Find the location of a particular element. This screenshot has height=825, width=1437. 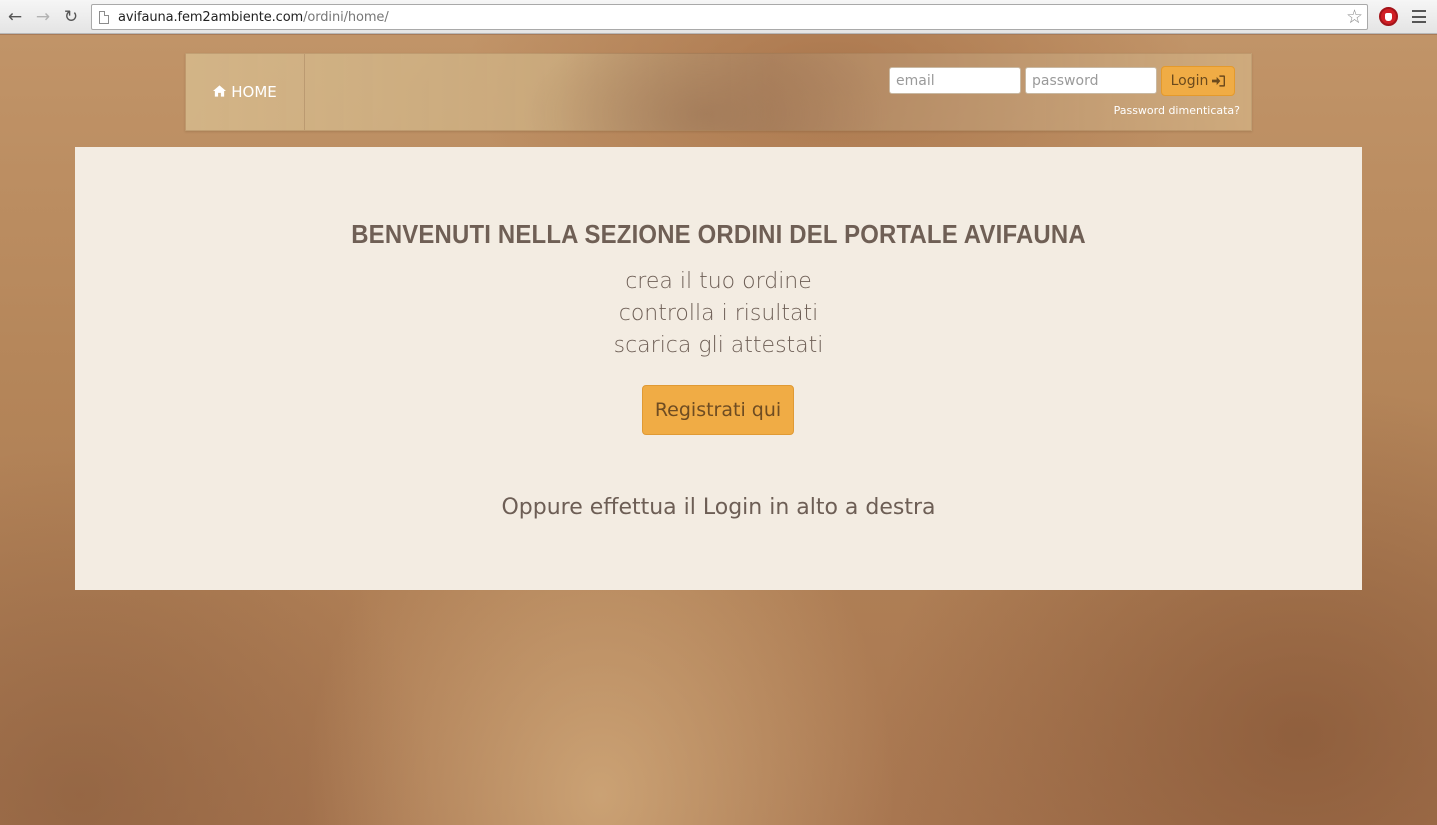

feature-line-download-certificates: scarica gli attestati is located at coordinates (718, 345).